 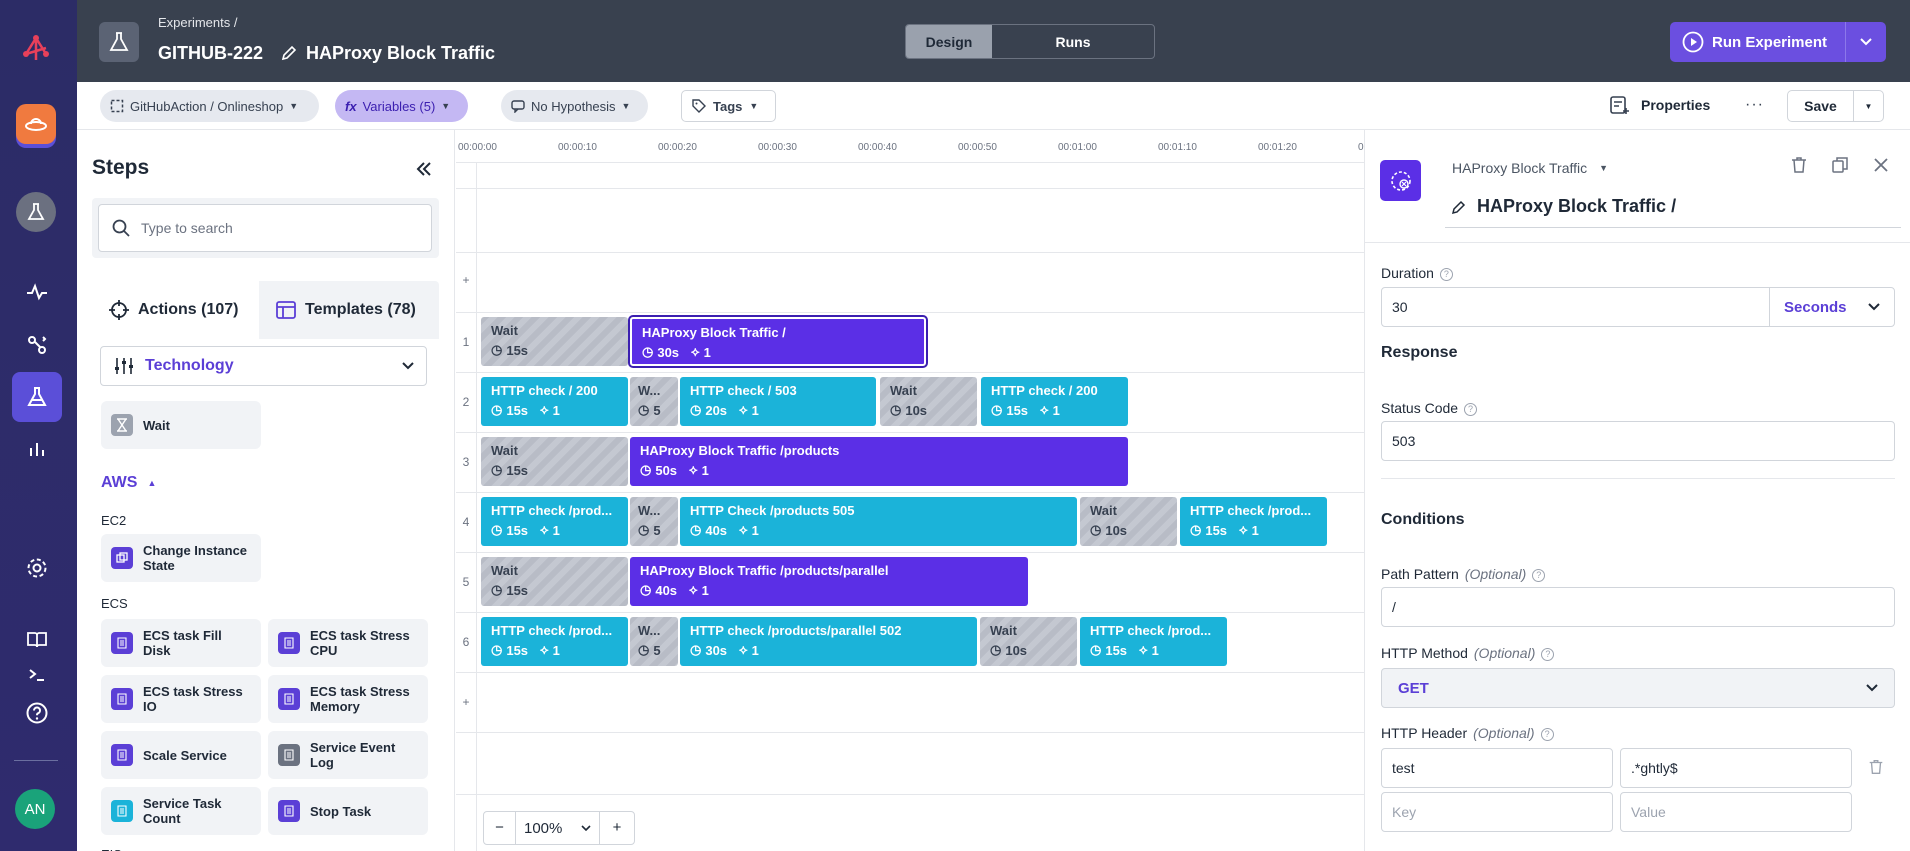 What do you see at coordinates (1835, 106) in the screenshot?
I see `save-button: Save ▼` at bounding box center [1835, 106].